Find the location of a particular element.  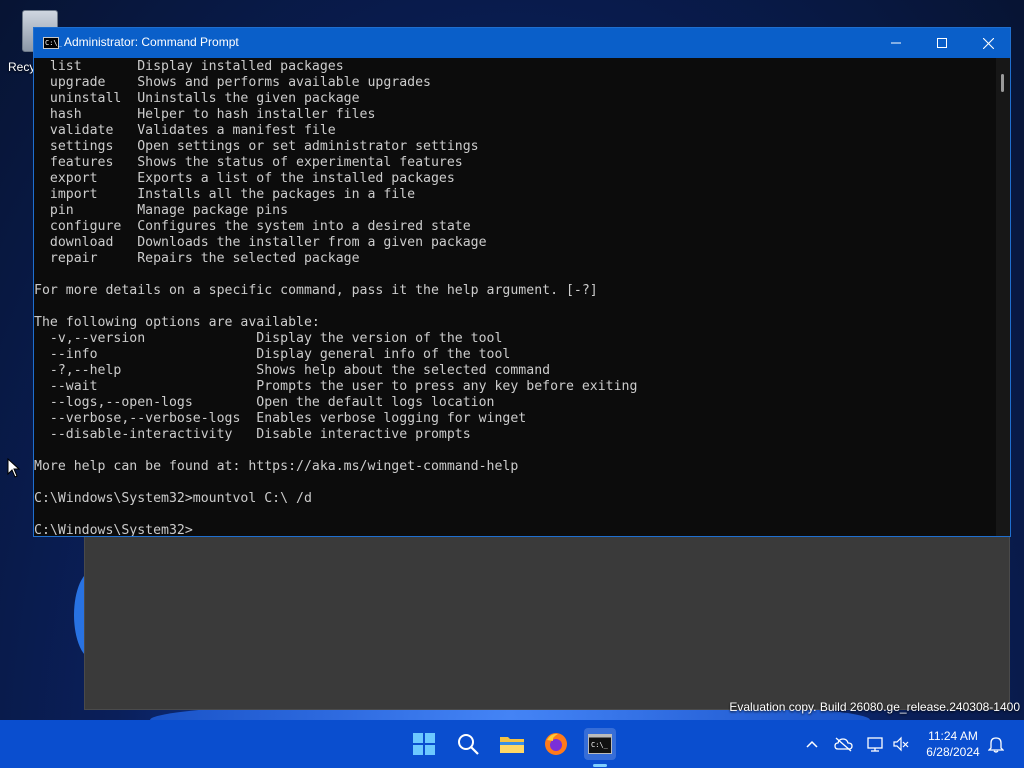

search-button is located at coordinates (468, 744).